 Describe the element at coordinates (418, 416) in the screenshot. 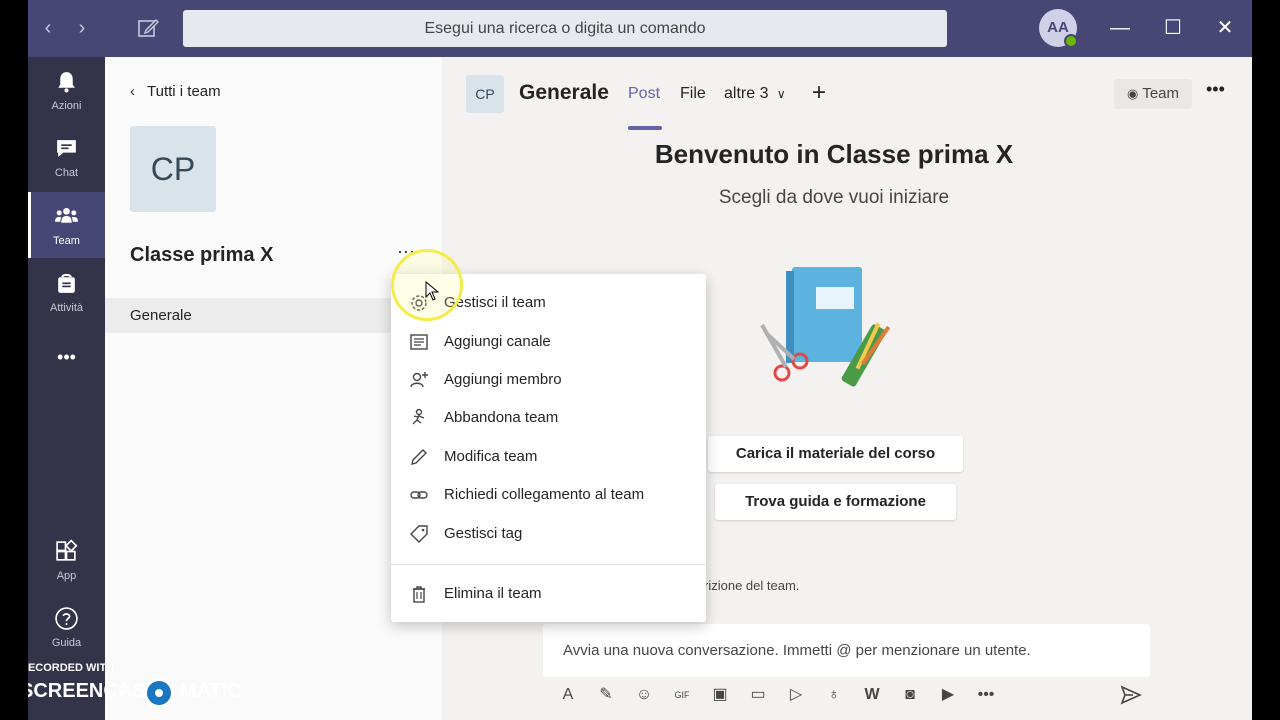

I see `leave-icon` at that location.